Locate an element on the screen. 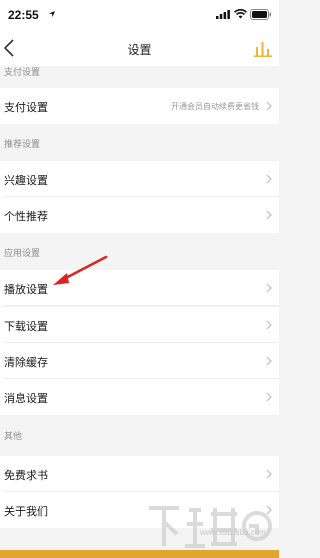 This screenshot has width=320, height=558. row-label: 免费求书 is located at coordinates (26, 475).